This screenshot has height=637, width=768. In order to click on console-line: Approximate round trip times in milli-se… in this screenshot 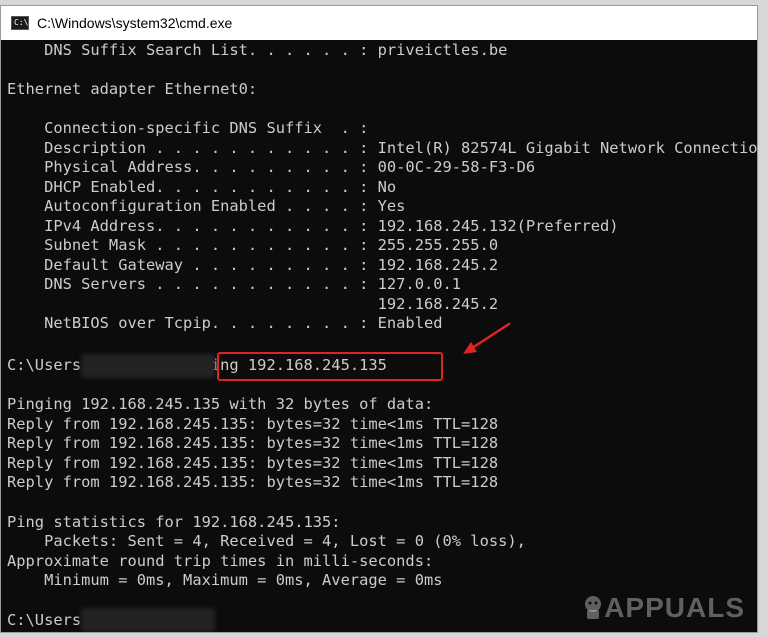, I will do `click(220, 561)`.